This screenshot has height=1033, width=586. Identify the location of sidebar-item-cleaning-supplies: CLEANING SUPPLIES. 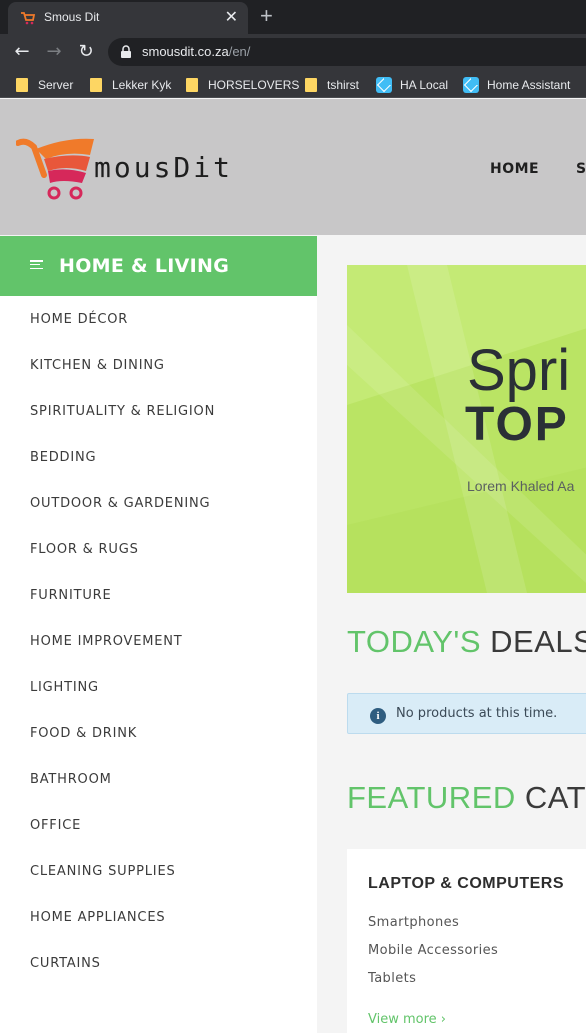
(103, 871).